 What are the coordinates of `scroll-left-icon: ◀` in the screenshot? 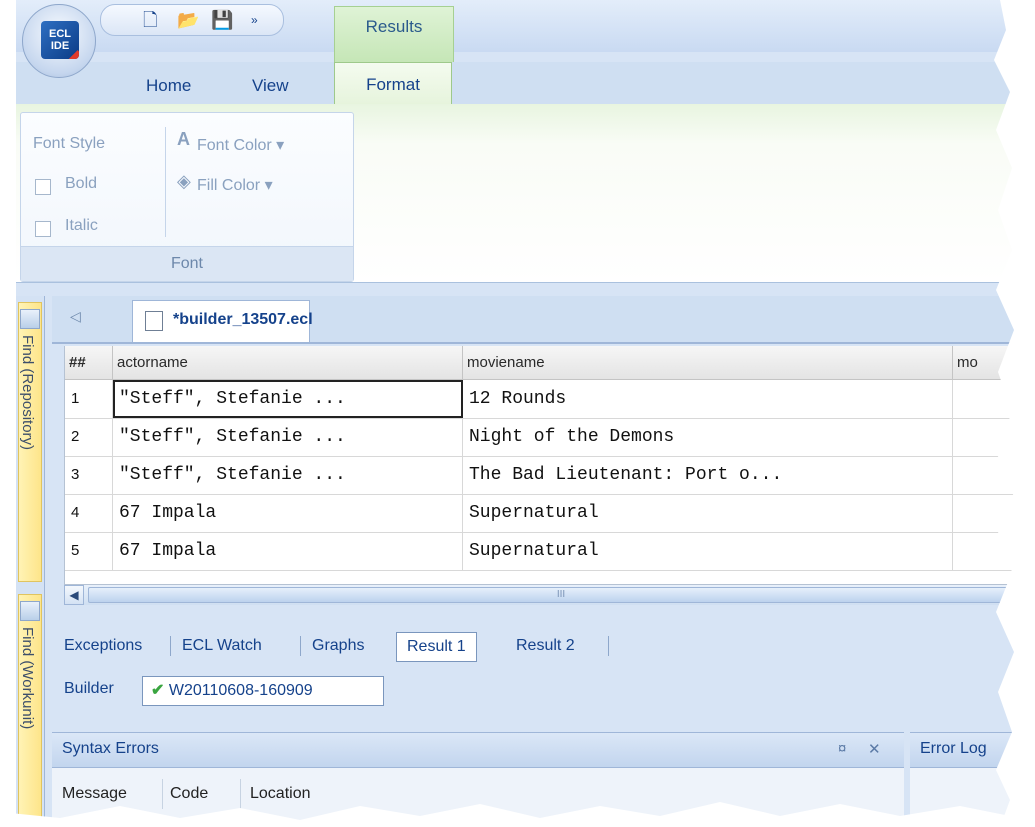 It's located at (74, 595).